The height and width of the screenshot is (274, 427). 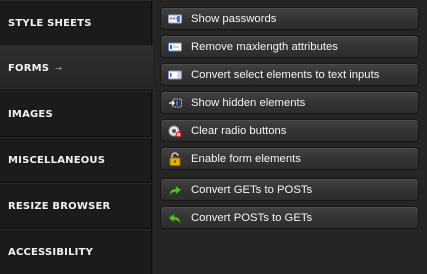 I want to click on green-arrow-icon, so click(x=175, y=190).